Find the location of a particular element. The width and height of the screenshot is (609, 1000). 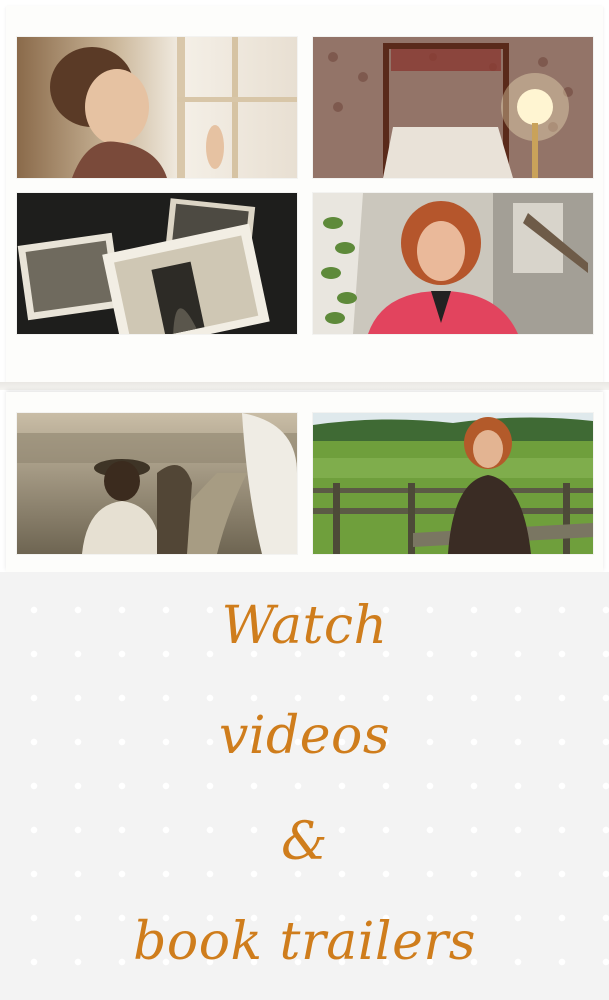

woman-at-window-thumbnail-icon is located at coordinates (157, 107).